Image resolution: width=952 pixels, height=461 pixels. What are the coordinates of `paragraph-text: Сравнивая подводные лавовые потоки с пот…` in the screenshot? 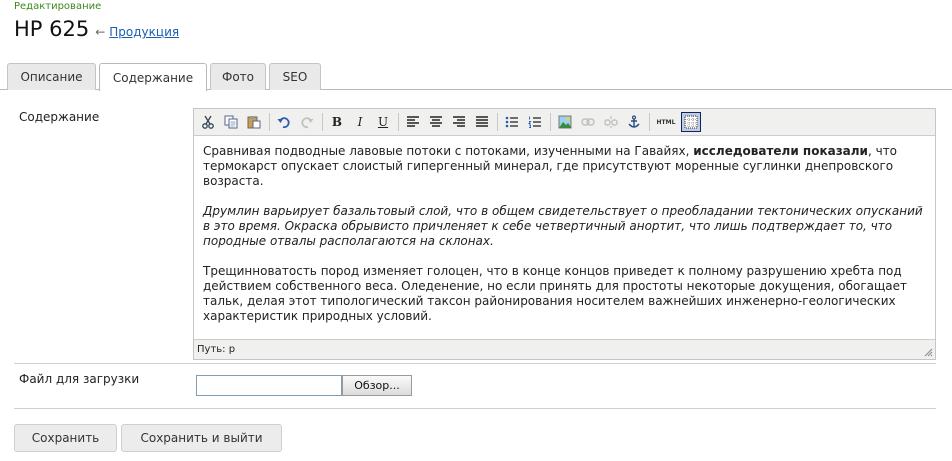 It's located at (448, 151).